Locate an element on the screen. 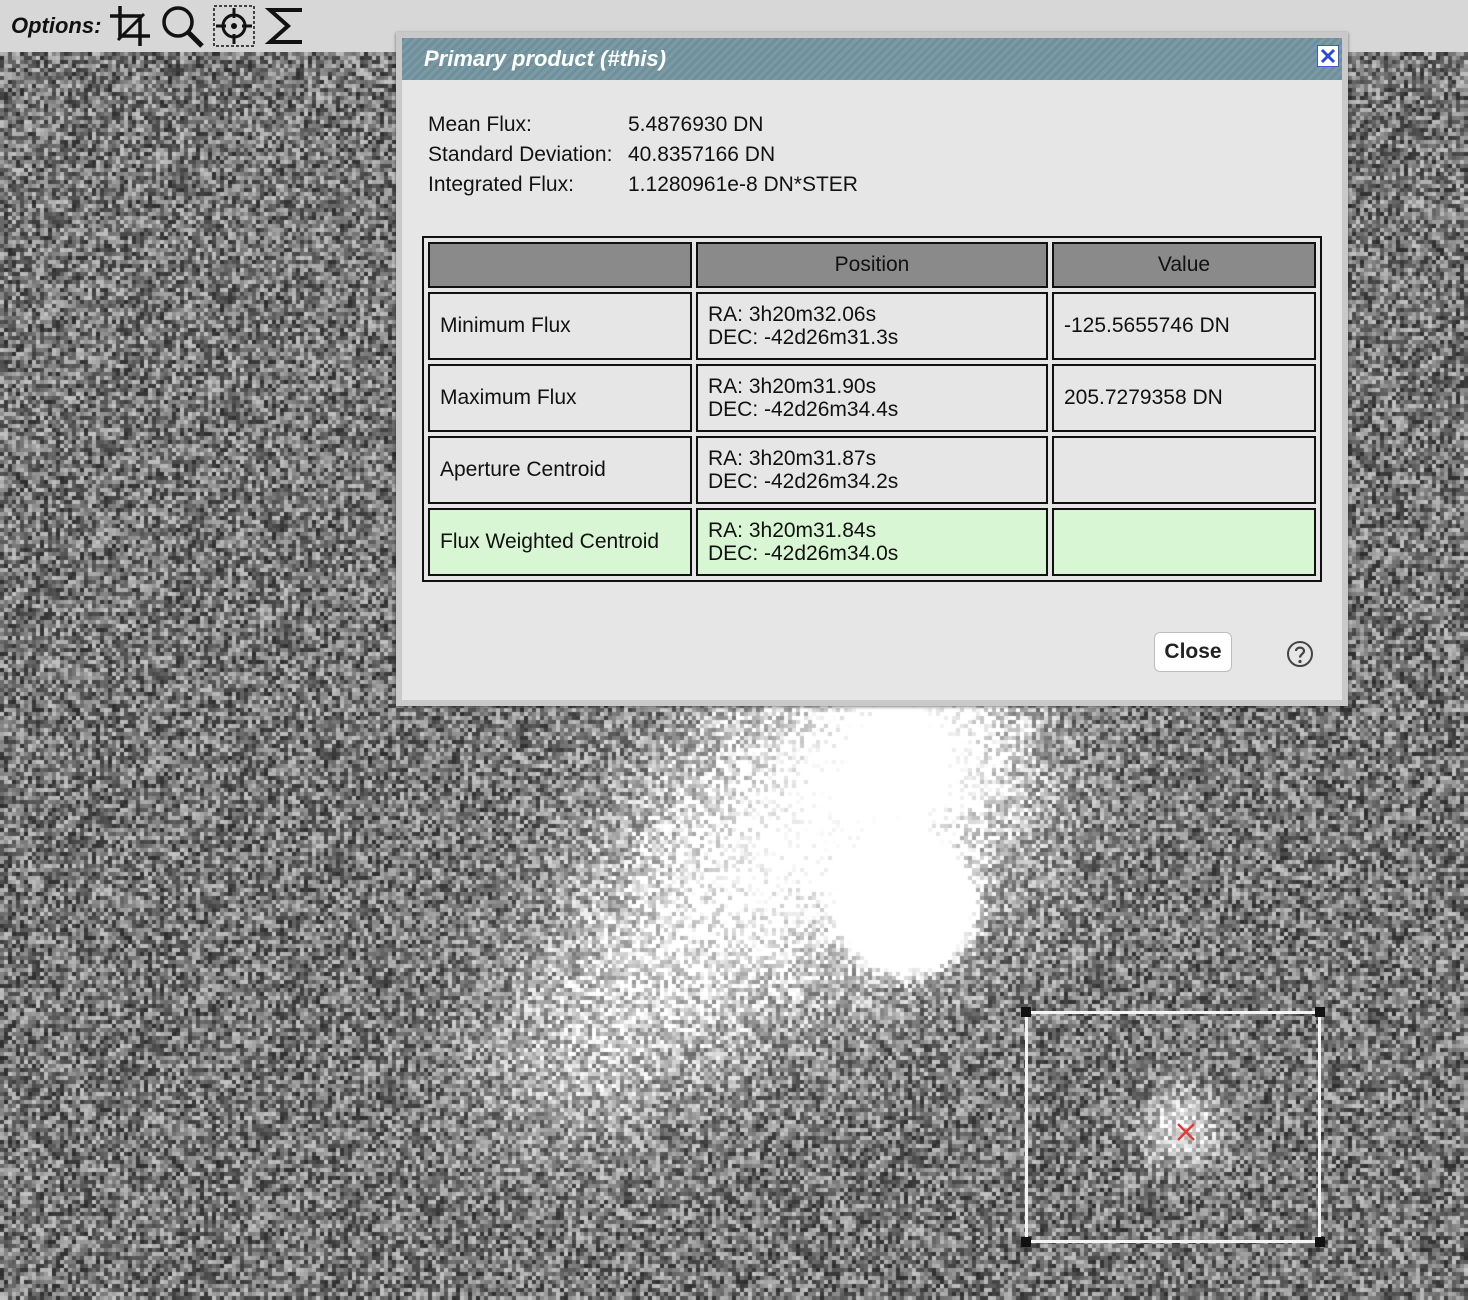 The width and height of the screenshot is (1468, 1300). resize-handle-top-right is located at coordinates (1320, 1012).